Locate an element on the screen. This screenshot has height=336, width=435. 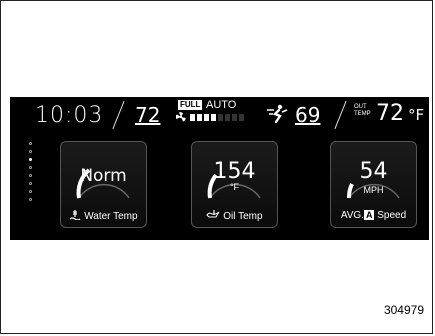
gauge-label: AVG. A Speed is located at coordinates (373, 215).